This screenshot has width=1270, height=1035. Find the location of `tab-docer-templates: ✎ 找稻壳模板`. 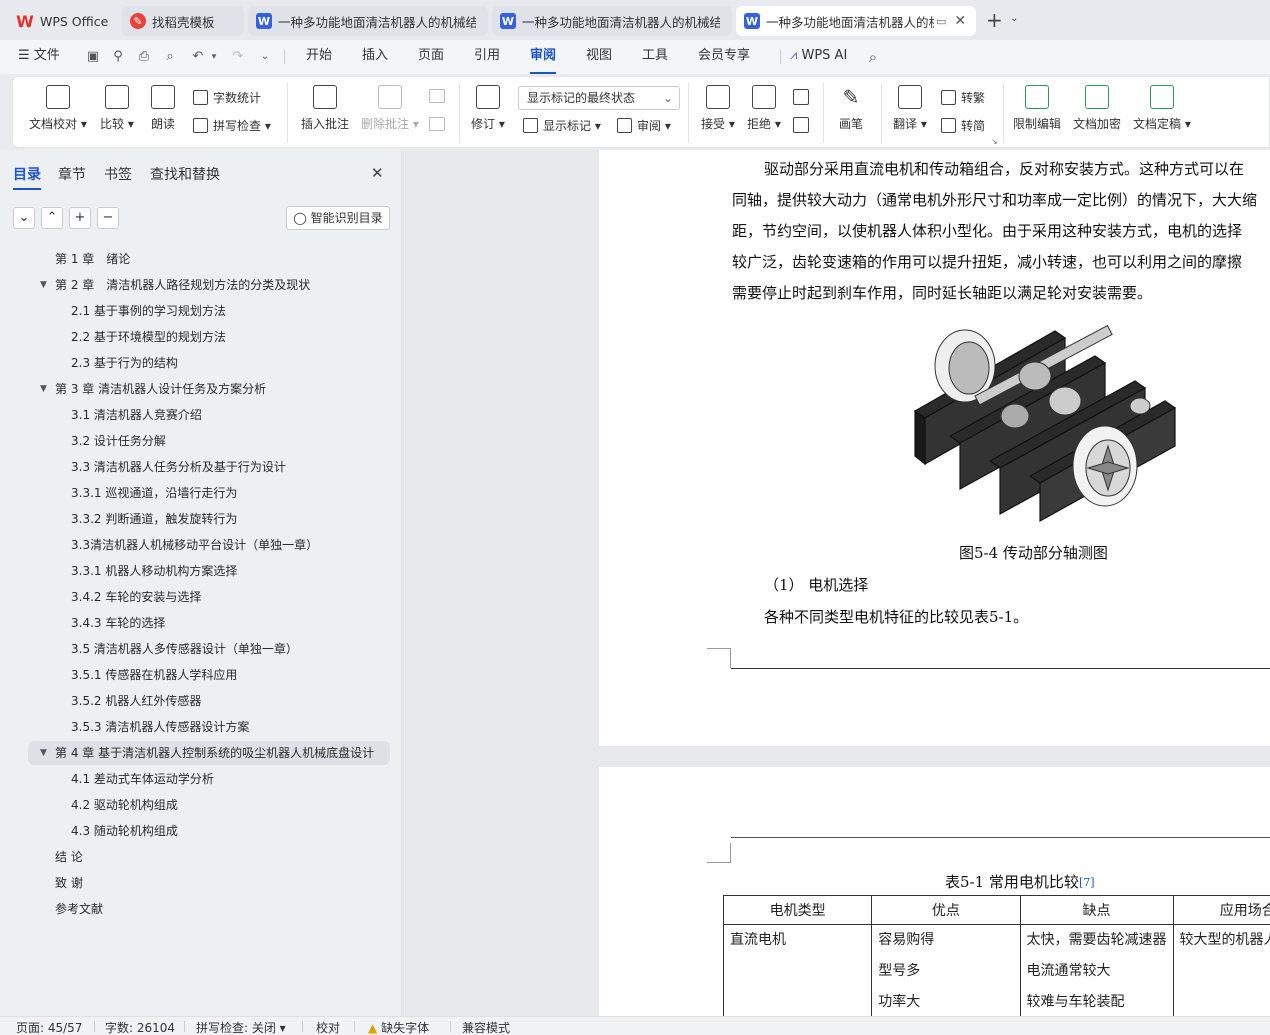

tab-docer-templates: ✎ 找稻壳模板 is located at coordinates (183, 21).